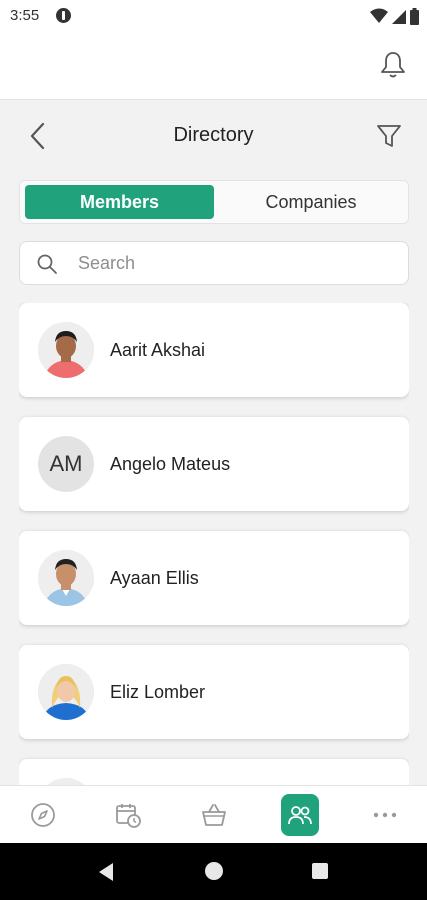 The height and width of the screenshot is (900, 427). I want to click on search-box, so click(214, 263).